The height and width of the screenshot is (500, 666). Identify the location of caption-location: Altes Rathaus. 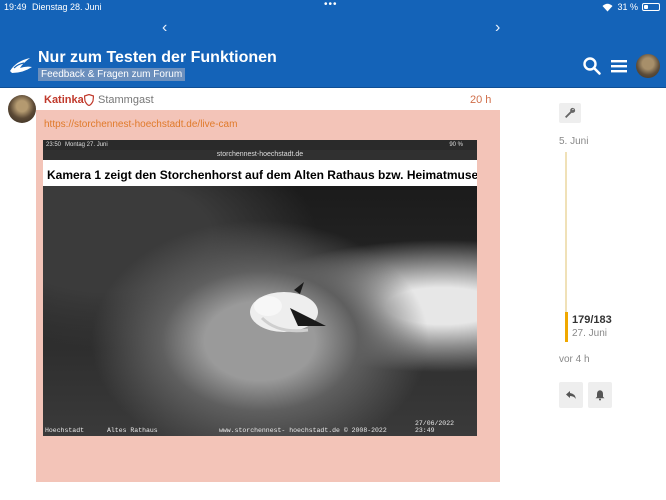
(132, 430).